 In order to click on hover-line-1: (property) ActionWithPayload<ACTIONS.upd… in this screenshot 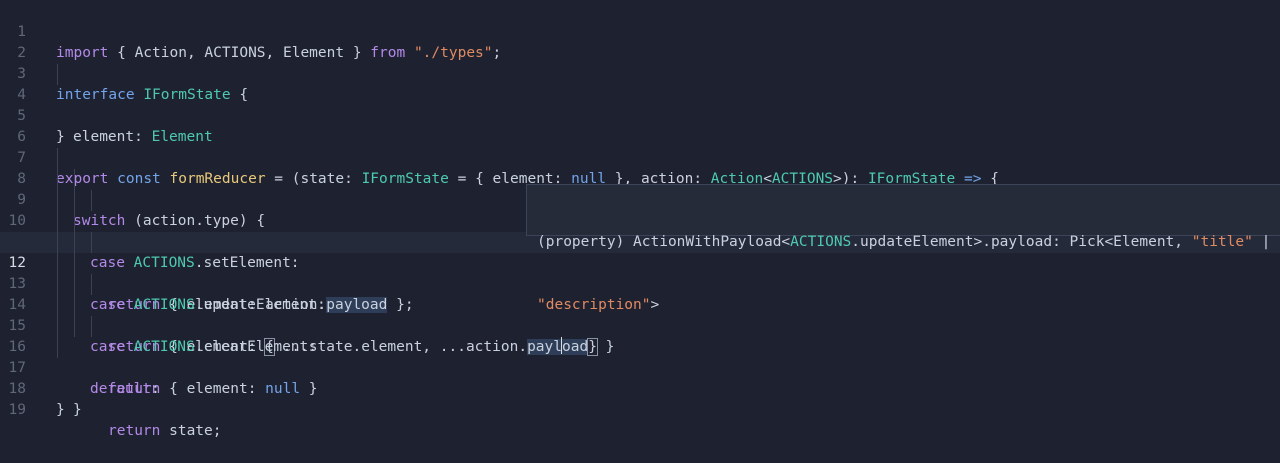, I will do `click(904, 242)`.